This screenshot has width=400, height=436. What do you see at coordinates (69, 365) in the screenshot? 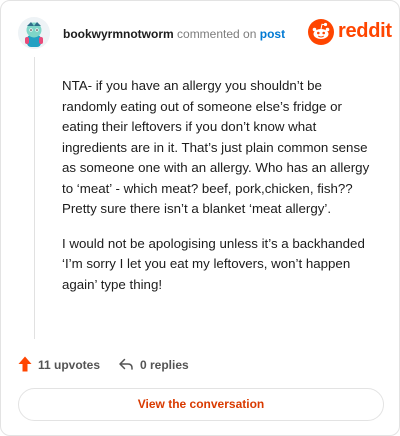
I see `upvote-count: 11 upvotes` at bounding box center [69, 365].